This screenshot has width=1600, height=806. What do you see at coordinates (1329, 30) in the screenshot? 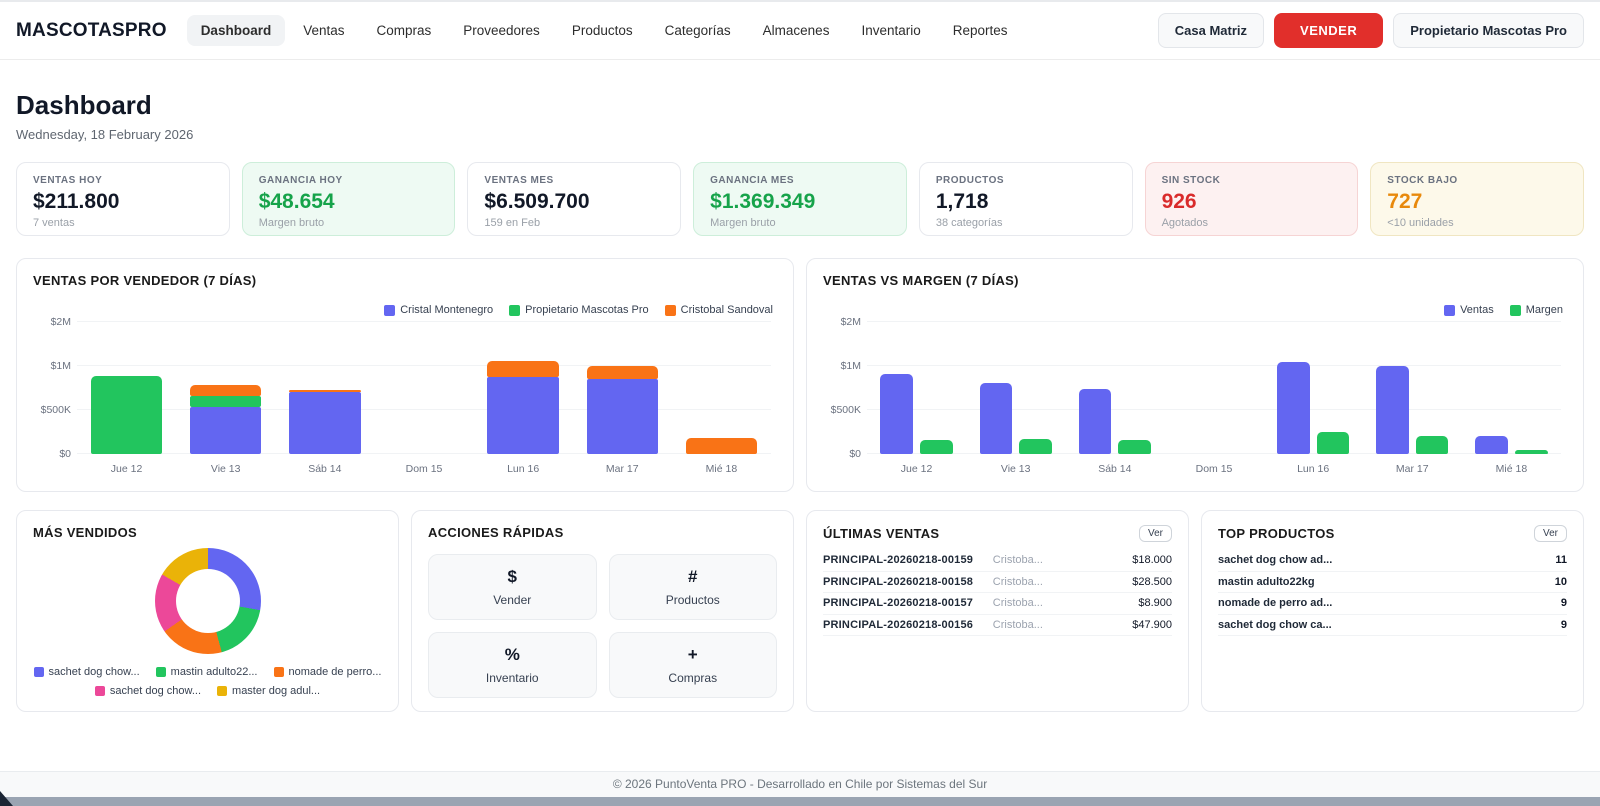
I see `vender-button: VENDER` at bounding box center [1329, 30].